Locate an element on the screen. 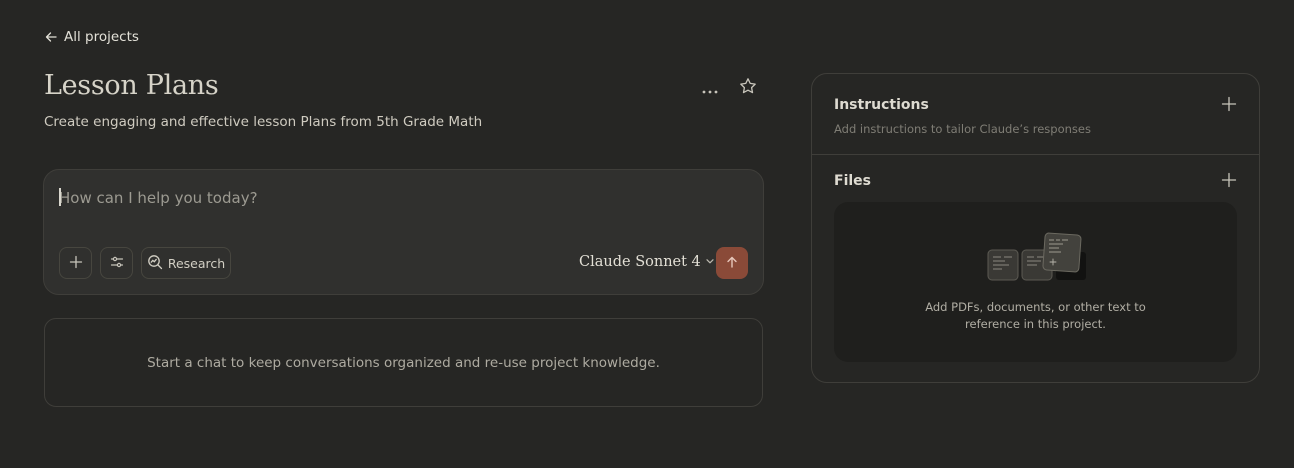 The height and width of the screenshot is (468, 1294). add-content-button is located at coordinates (75, 263).